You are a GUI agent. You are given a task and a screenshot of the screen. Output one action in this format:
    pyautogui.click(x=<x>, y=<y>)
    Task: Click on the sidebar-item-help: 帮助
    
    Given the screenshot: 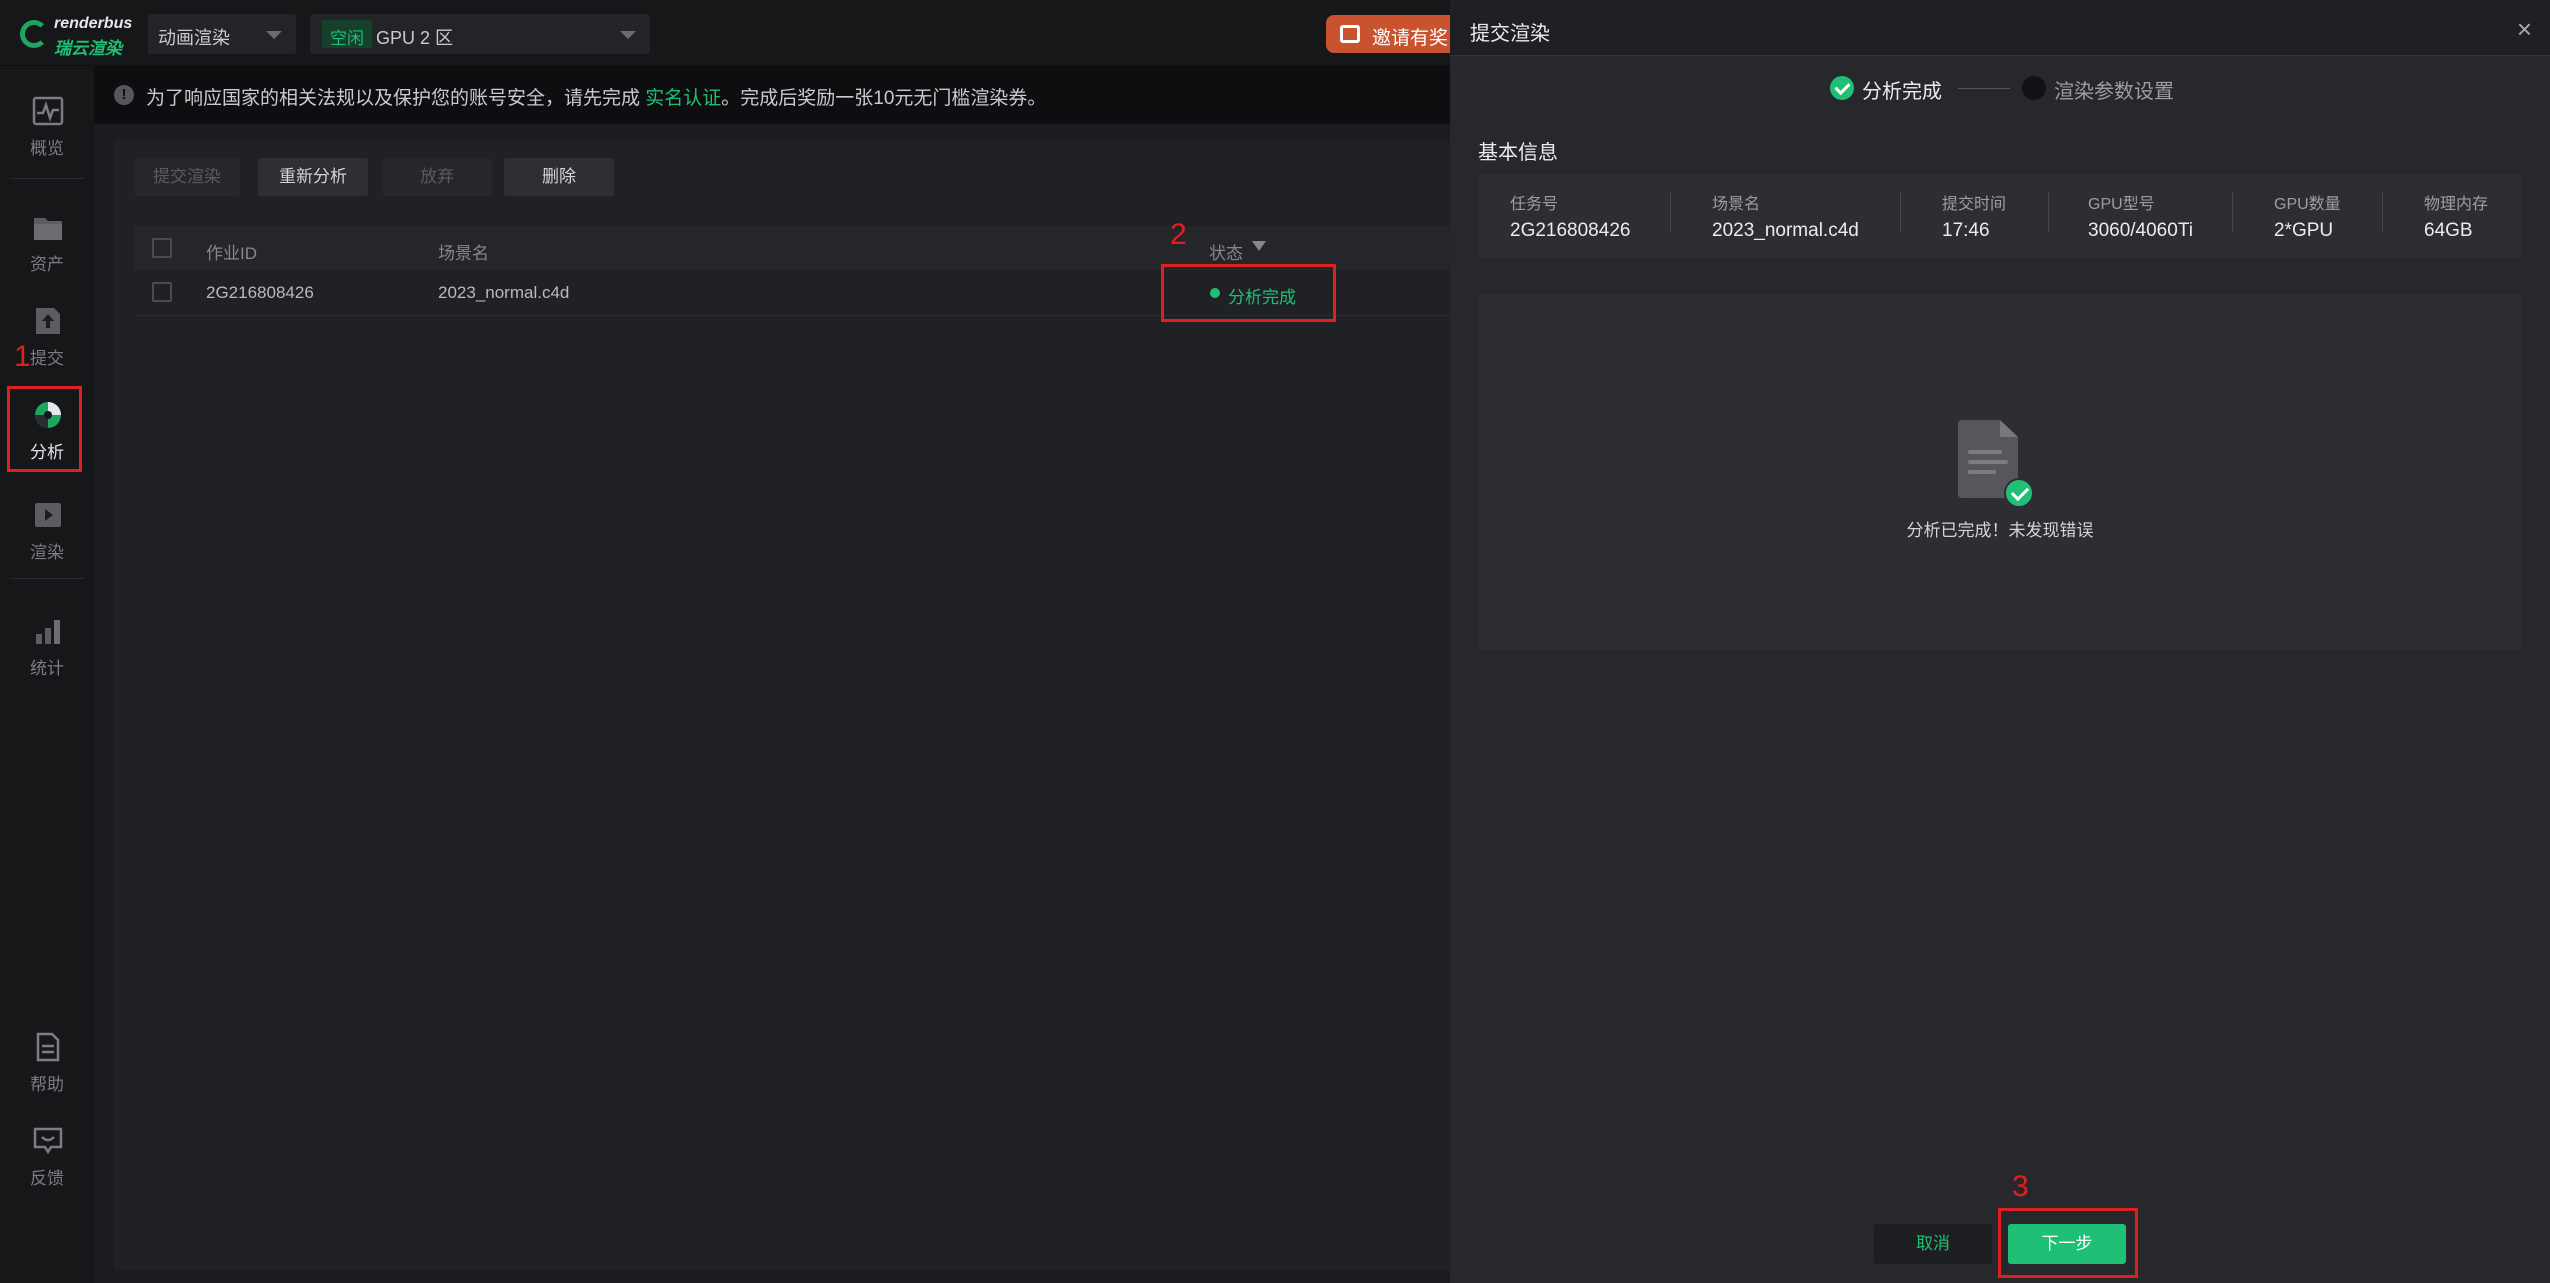 What is the action you would take?
    pyautogui.click(x=47, y=1066)
    